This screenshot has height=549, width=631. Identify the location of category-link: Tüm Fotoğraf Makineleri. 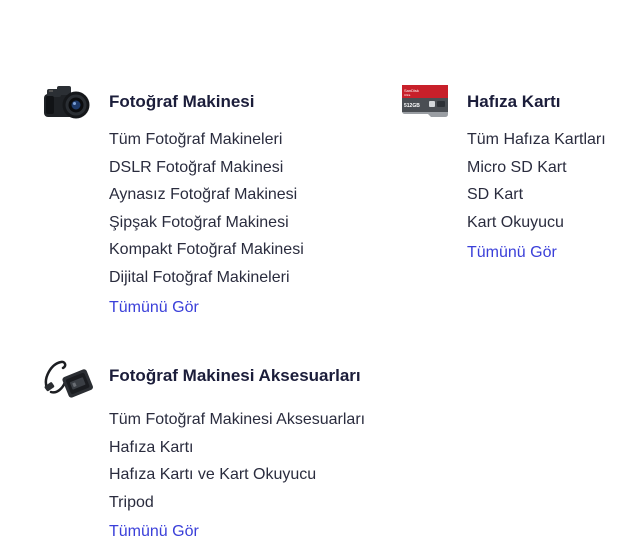
(206, 144).